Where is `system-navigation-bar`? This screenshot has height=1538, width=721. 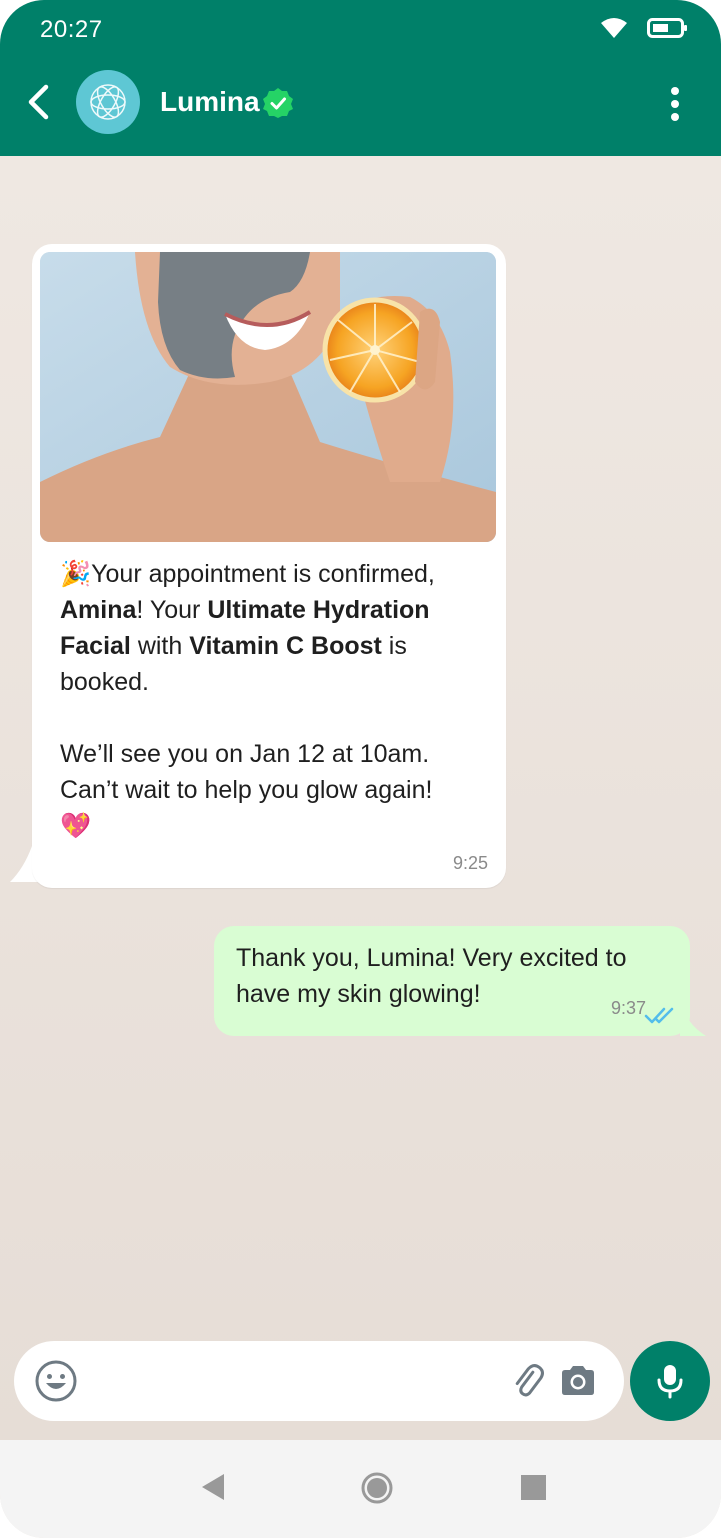 system-navigation-bar is located at coordinates (360, 1489).